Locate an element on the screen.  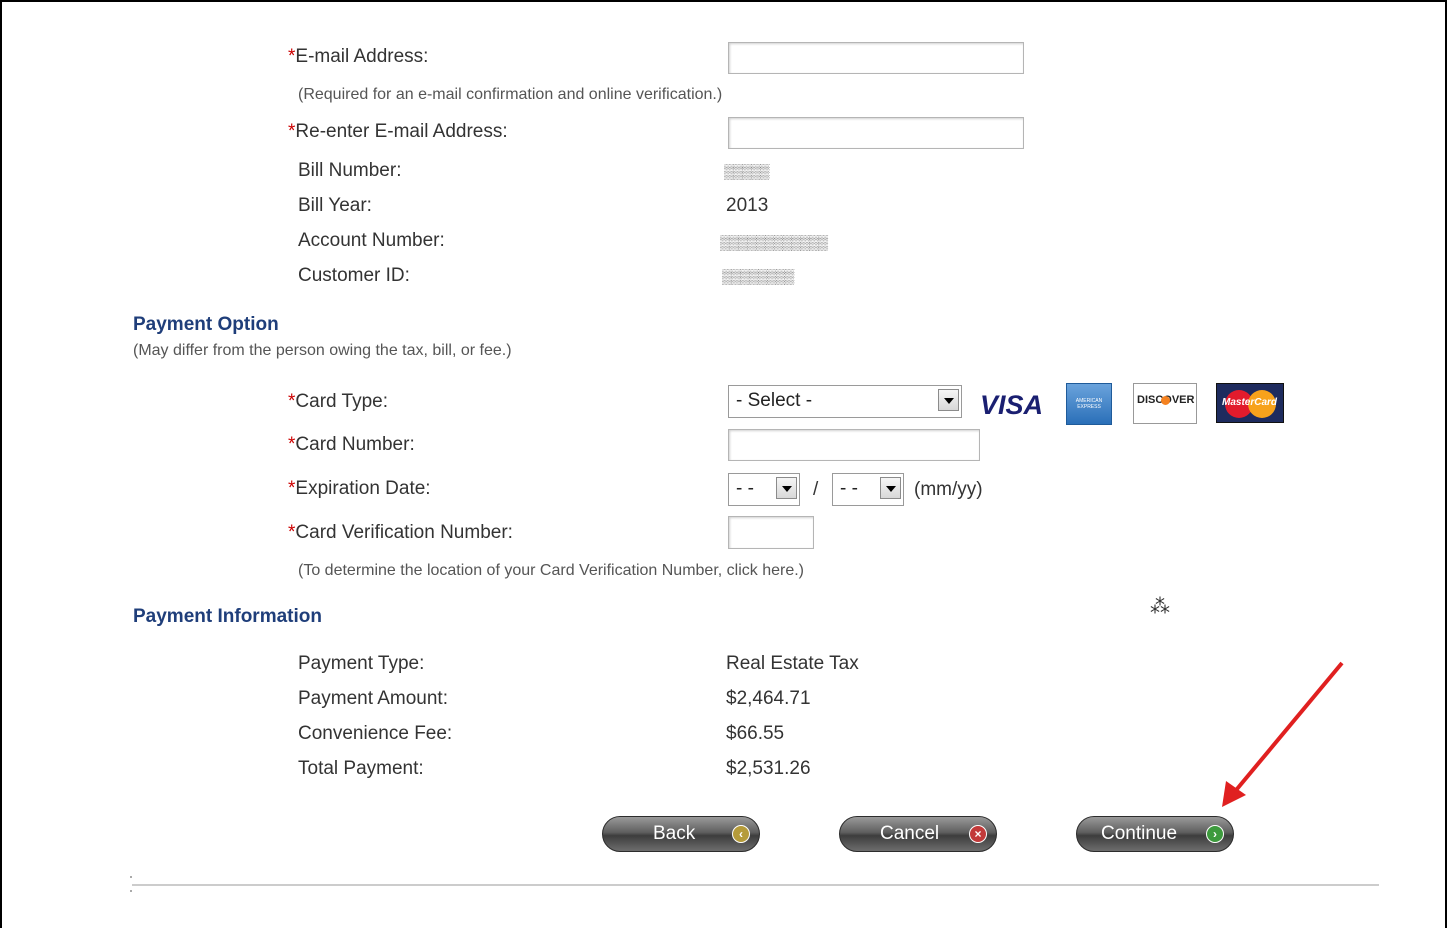
amex-logo: AMERICAN EXPRESS is located at coordinates (1089, 404).